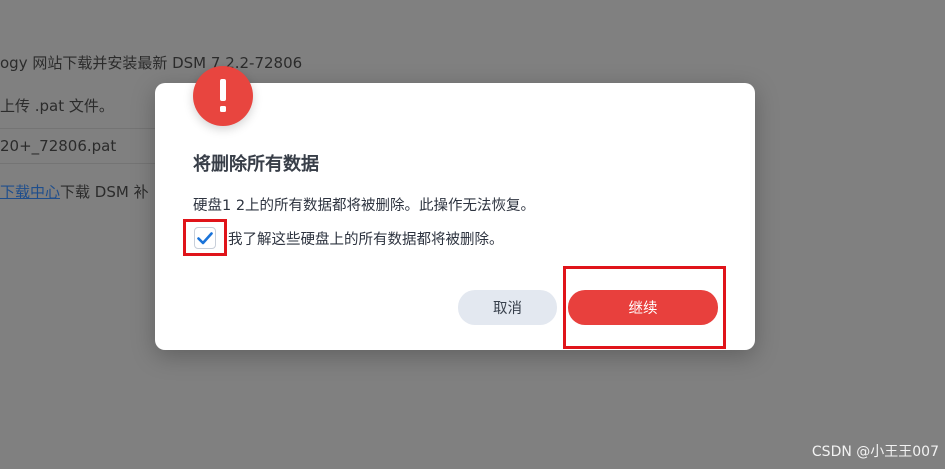 This screenshot has width=945, height=469. What do you see at coordinates (30, 192) in the screenshot?
I see `download-center-link: 下载中心` at bounding box center [30, 192].